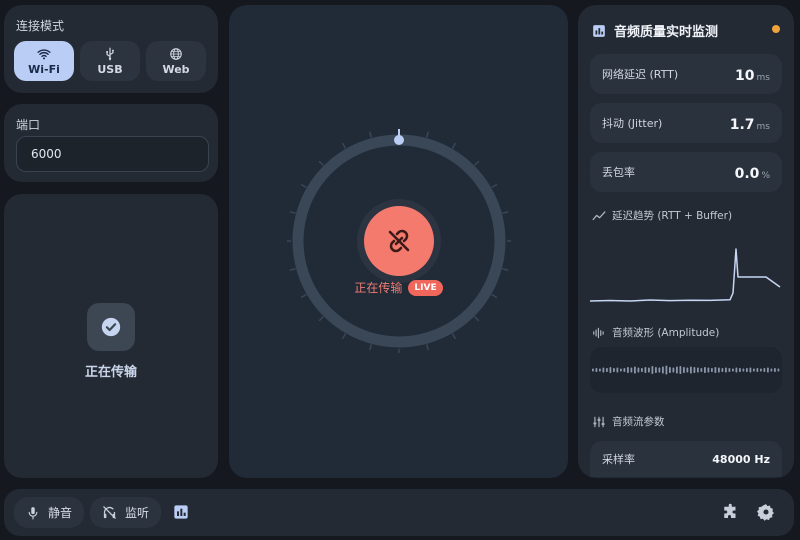 This screenshot has width=800, height=540. Describe the element at coordinates (618, 172) in the screenshot. I see `metric-loss-label: 丢包率` at that location.